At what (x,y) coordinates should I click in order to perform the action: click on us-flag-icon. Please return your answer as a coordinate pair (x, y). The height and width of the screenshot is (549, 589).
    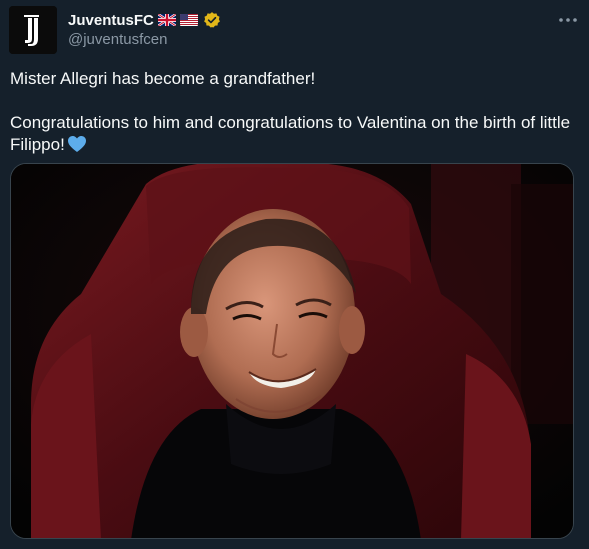
    Looking at the image, I should click on (188, 20).